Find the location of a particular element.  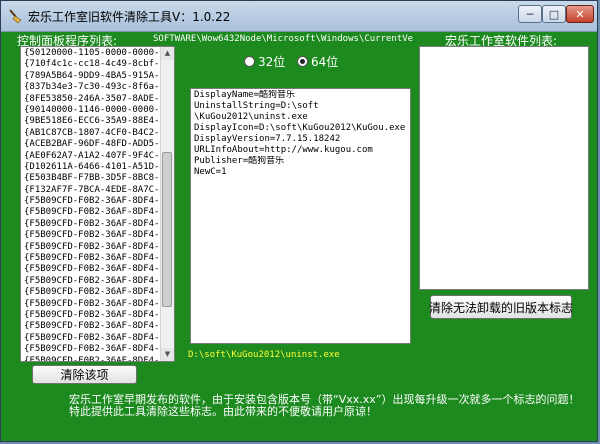

minimize-button: ─ is located at coordinates (530, 14).